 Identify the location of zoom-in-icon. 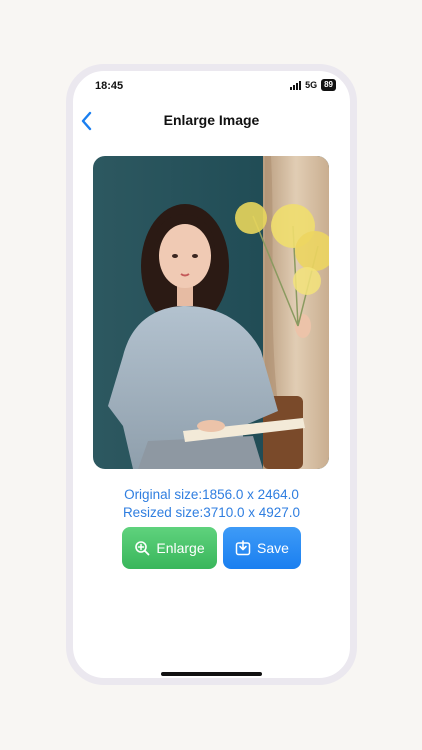
(142, 548).